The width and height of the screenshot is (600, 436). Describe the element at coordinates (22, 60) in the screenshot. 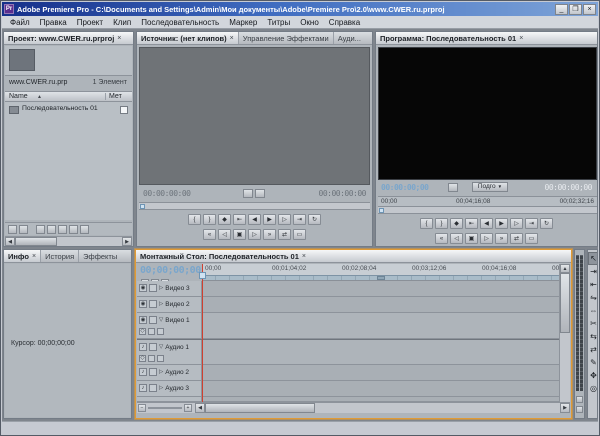

I see `project-preview-thumbnail` at that location.